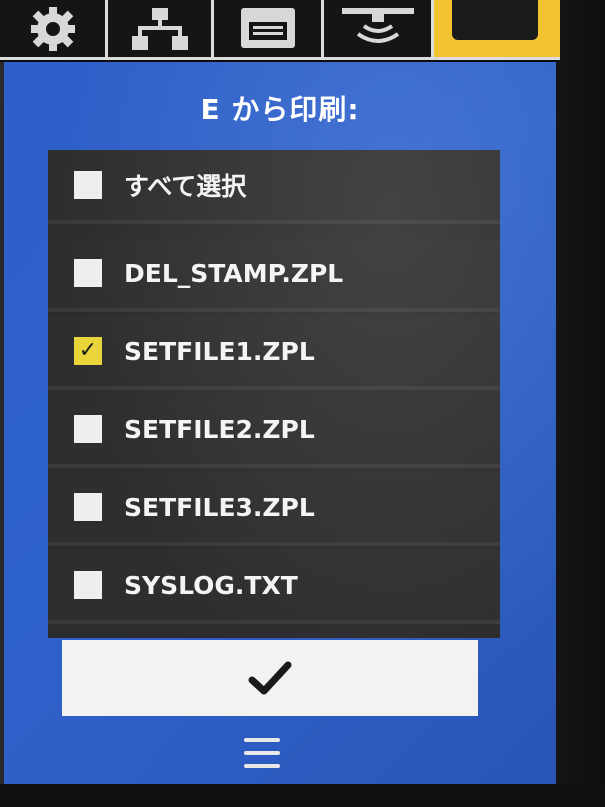 This screenshot has width=605, height=807. Describe the element at coordinates (280, 109) in the screenshot. I see `page-title: E から印刷:` at that location.